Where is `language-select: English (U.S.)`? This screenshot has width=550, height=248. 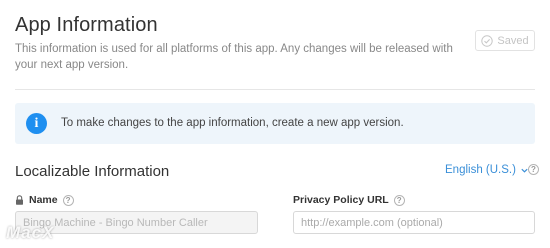
language-select: English (U.S.) is located at coordinates (487, 170).